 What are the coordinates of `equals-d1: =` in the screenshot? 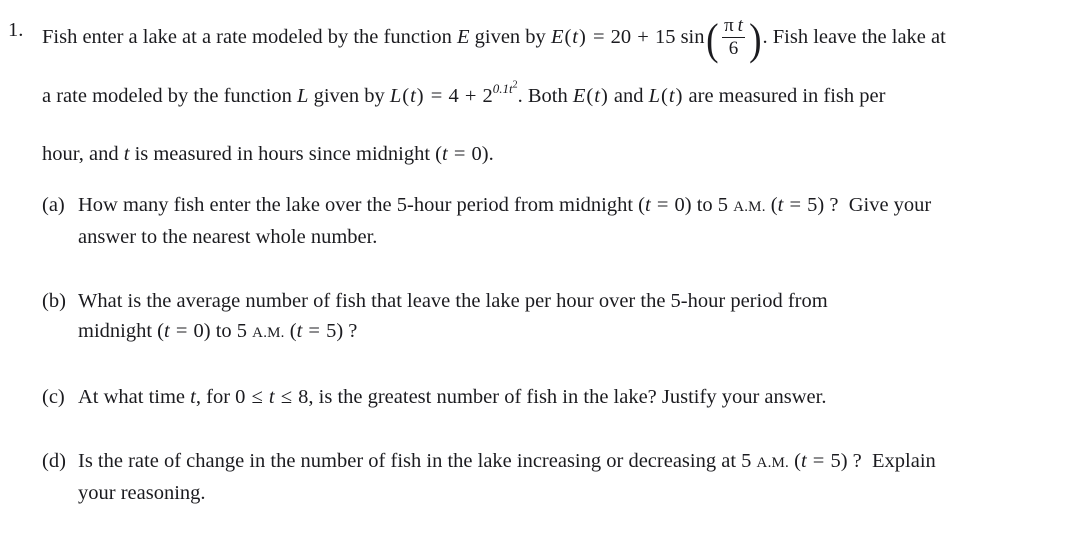 It's located at (818, 461).